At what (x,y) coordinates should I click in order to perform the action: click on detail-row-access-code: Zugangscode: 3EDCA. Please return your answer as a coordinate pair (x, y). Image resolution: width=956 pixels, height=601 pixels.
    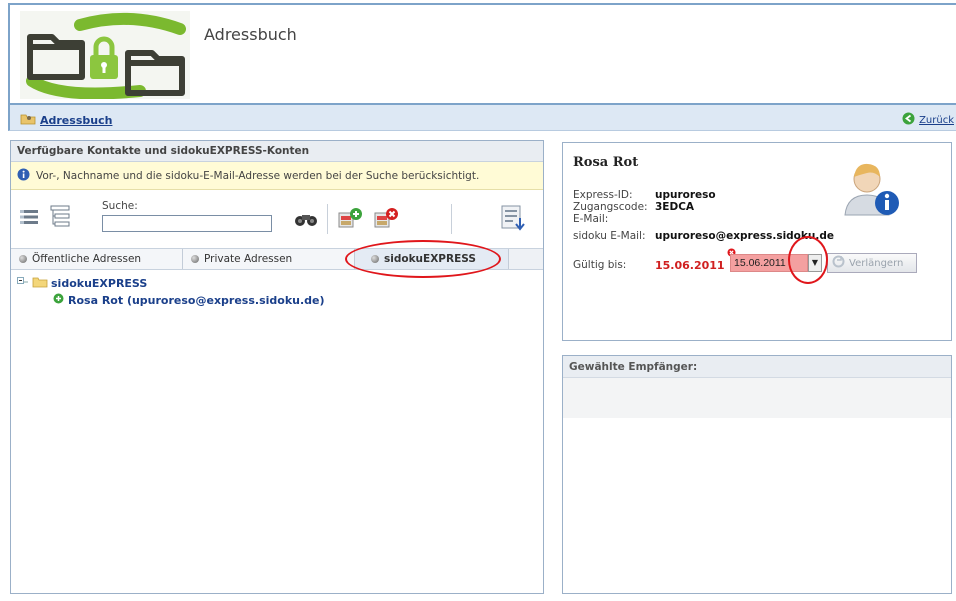
    Looking at the image, I should click on (633, 207).